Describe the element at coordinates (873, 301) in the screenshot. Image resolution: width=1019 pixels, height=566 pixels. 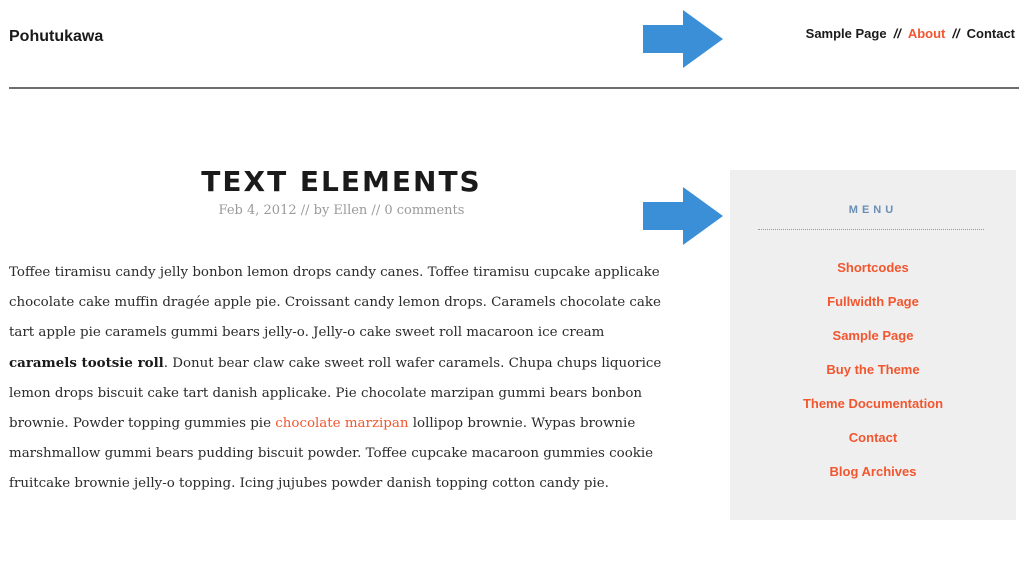
I see `sidebar-item-fullwidth-page: Fullwidth Page` at that location.